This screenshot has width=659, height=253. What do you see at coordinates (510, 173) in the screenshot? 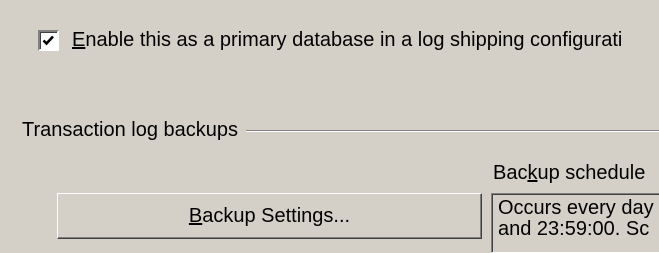
I see `backup-schedule-label-pre: Bac` at bounding box center [510, 173].